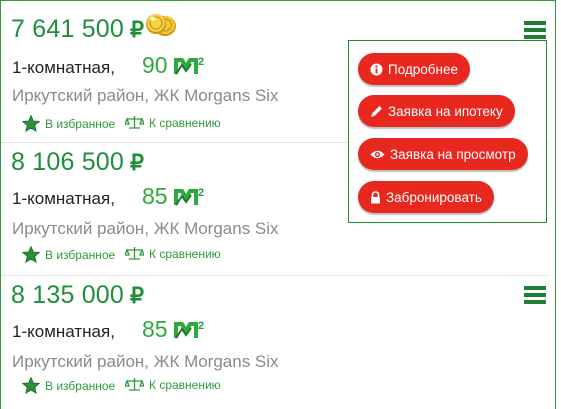 The width and height of the screenshot is (561, 409). Describe the element at coordinates (78, 162) in the screenshot. I see `price: 8 106 500 ₽` at that location.